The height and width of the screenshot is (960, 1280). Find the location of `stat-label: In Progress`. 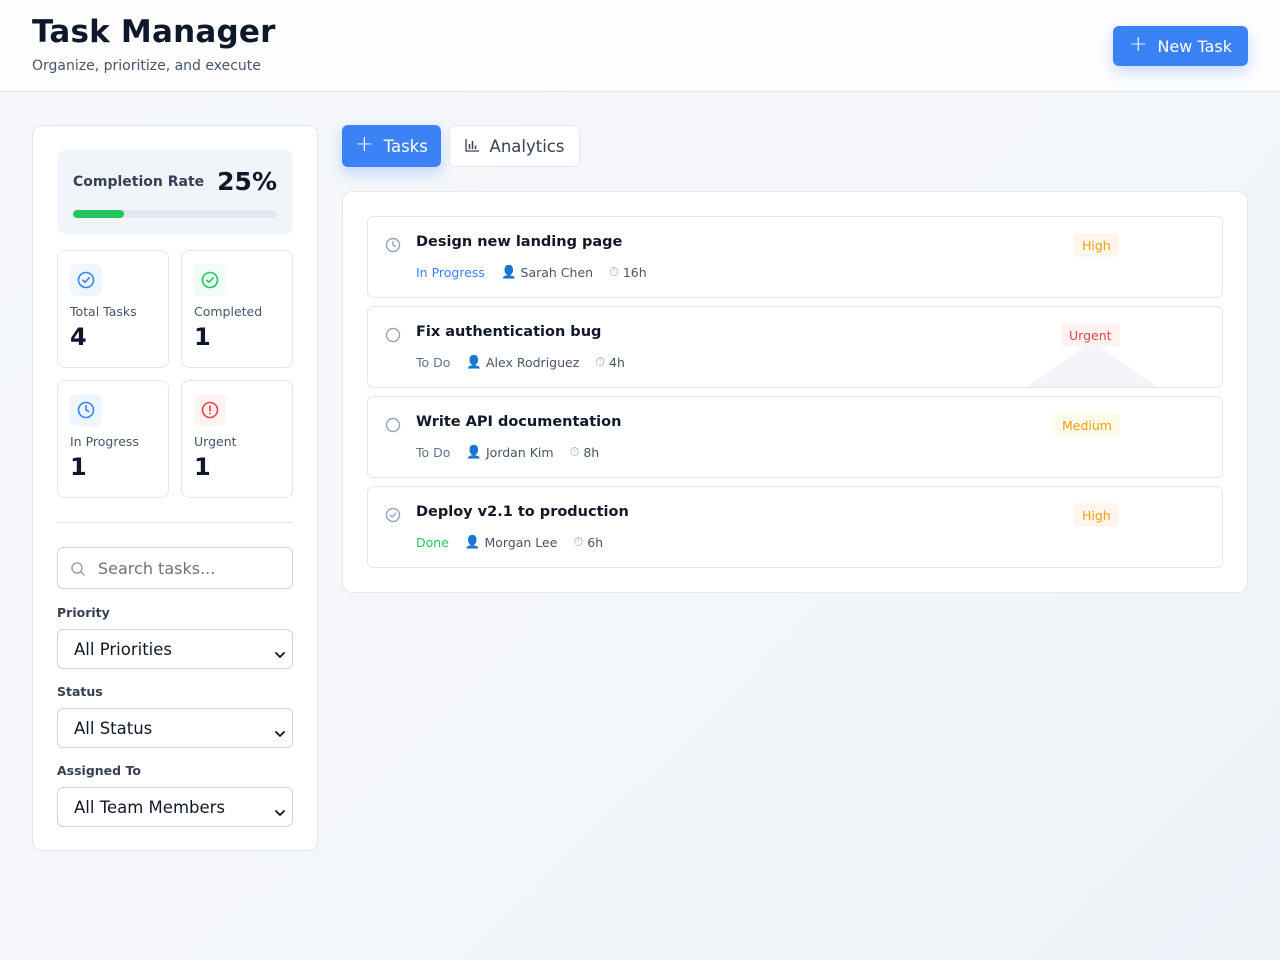

stat-label: In Progress is located at coordinates (104, 441).